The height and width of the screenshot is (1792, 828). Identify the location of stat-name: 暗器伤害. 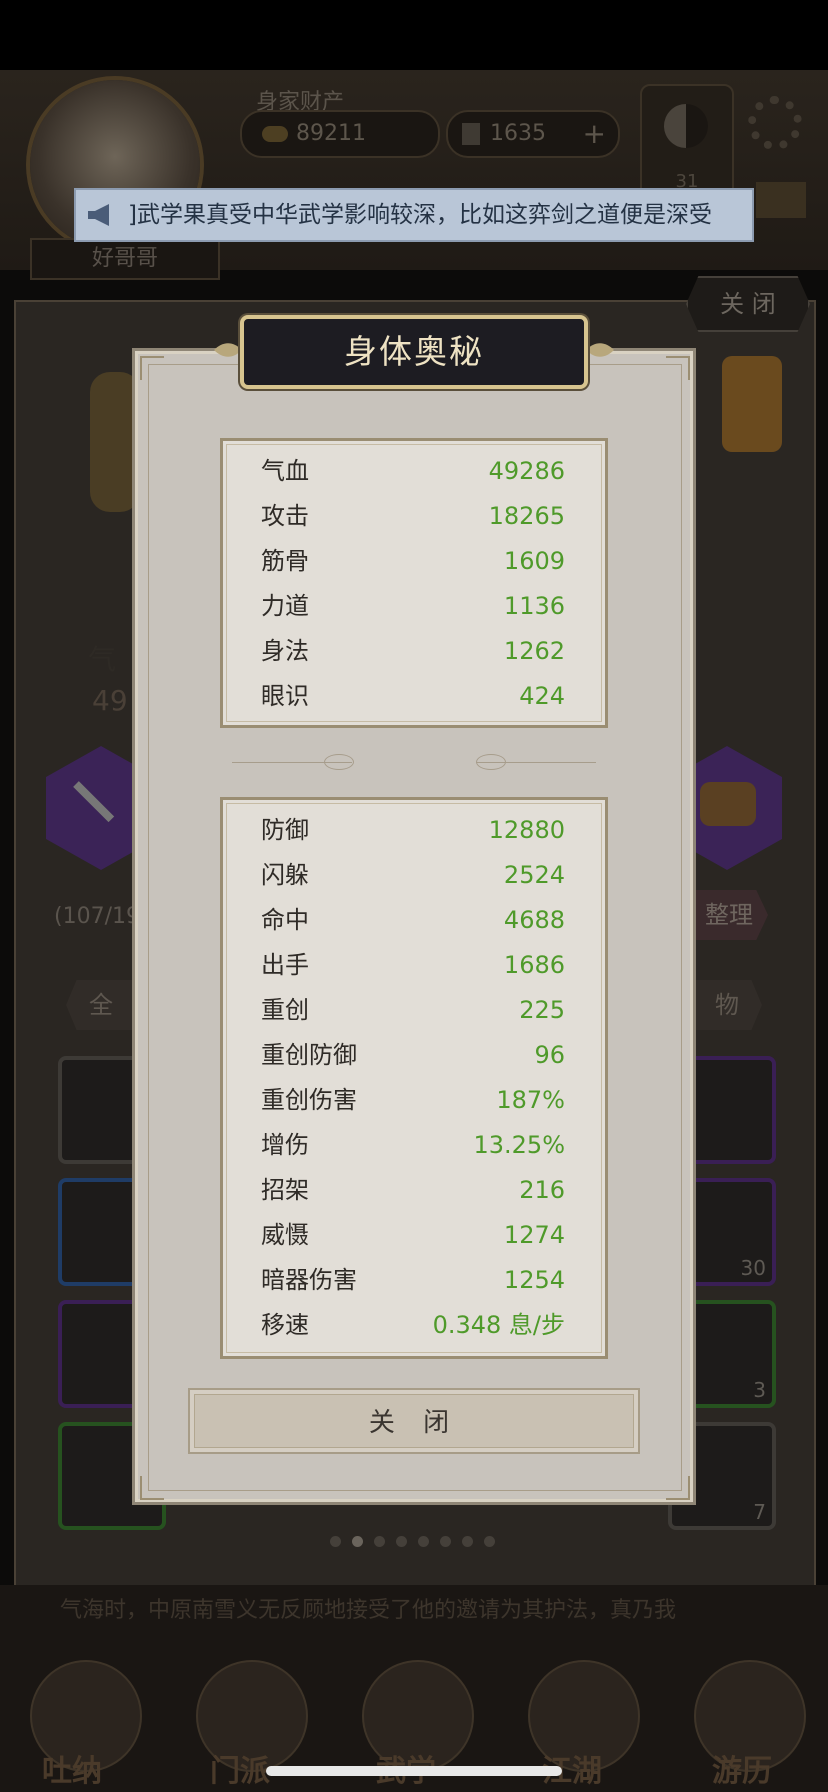
(309, 1280).